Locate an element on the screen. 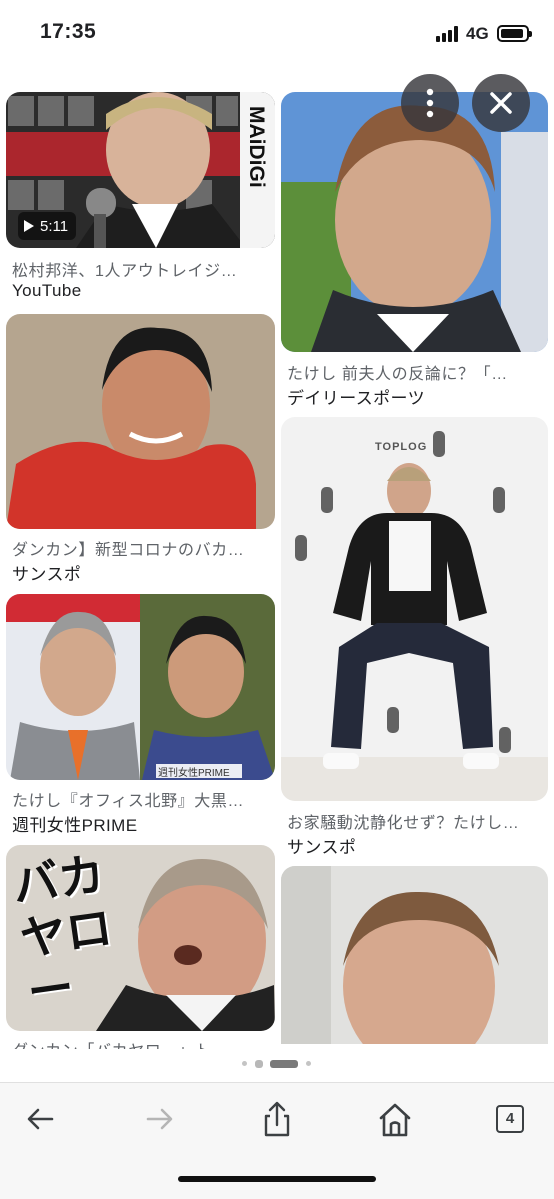 The height and width of the screenshot is (1199, 554). back-arrow-icon is located at coordinates (40, 1119).